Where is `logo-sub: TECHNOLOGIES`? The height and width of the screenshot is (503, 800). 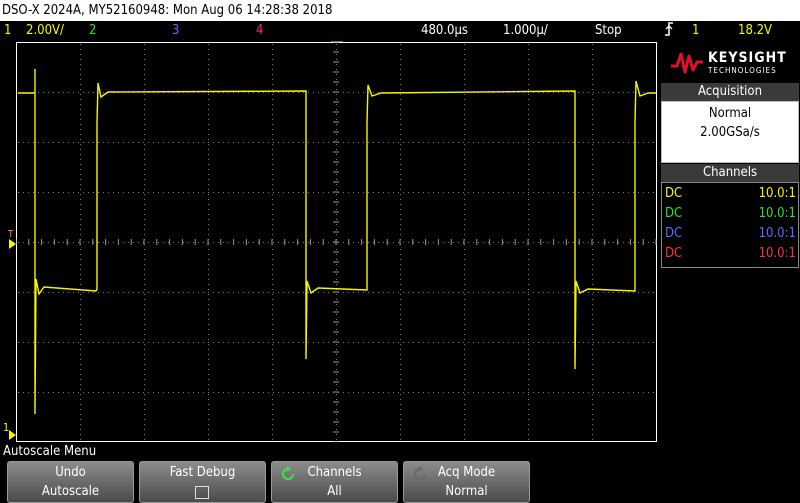 logo-sub: TECHNOLOGIES is located at coordinates (742, 70).